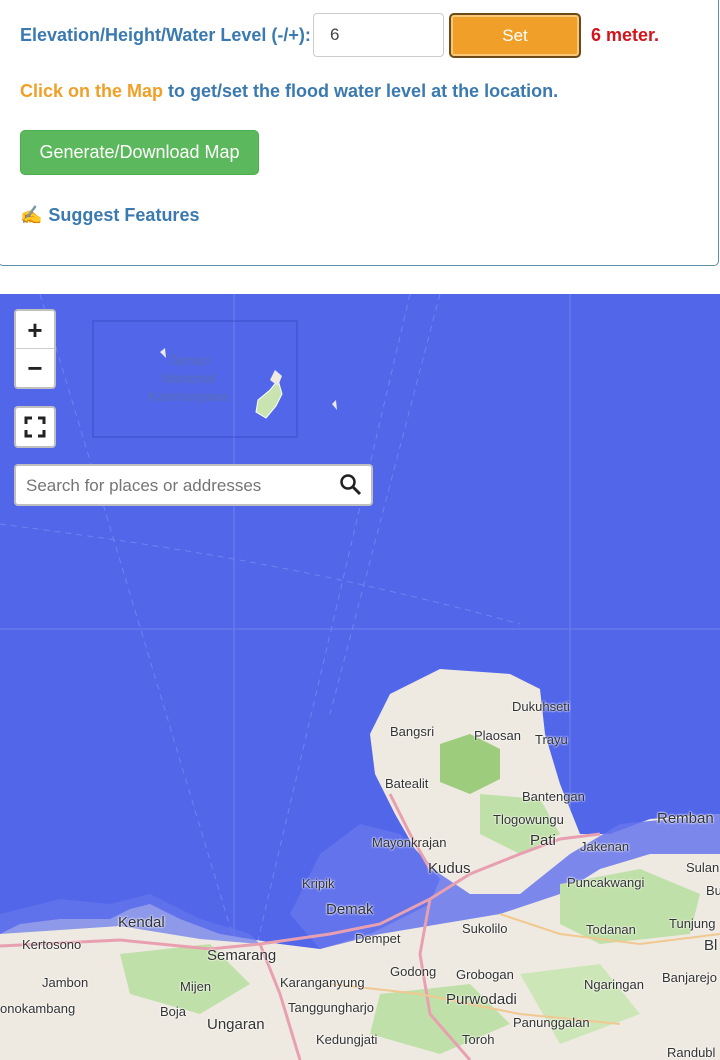  Describe the element at coordinates (378, 938) in the screenshot. I see `place-label: Dempet` at that location.